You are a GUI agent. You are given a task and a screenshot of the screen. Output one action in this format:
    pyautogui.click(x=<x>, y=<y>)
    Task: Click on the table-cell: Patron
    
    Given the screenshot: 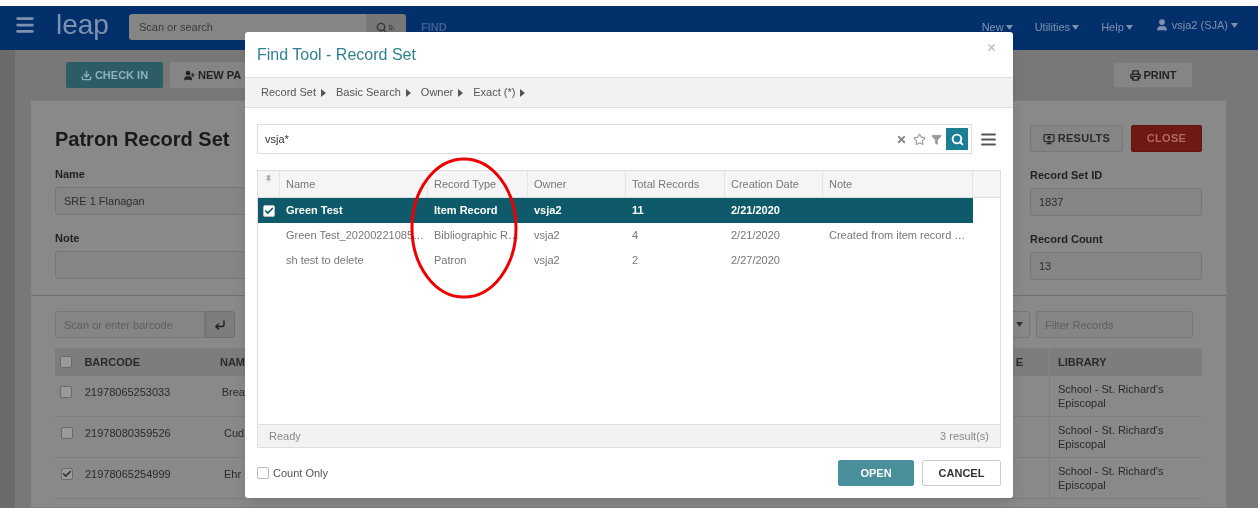 What is the action you would take?
    pyautogui.click(x=450, y=260)
    